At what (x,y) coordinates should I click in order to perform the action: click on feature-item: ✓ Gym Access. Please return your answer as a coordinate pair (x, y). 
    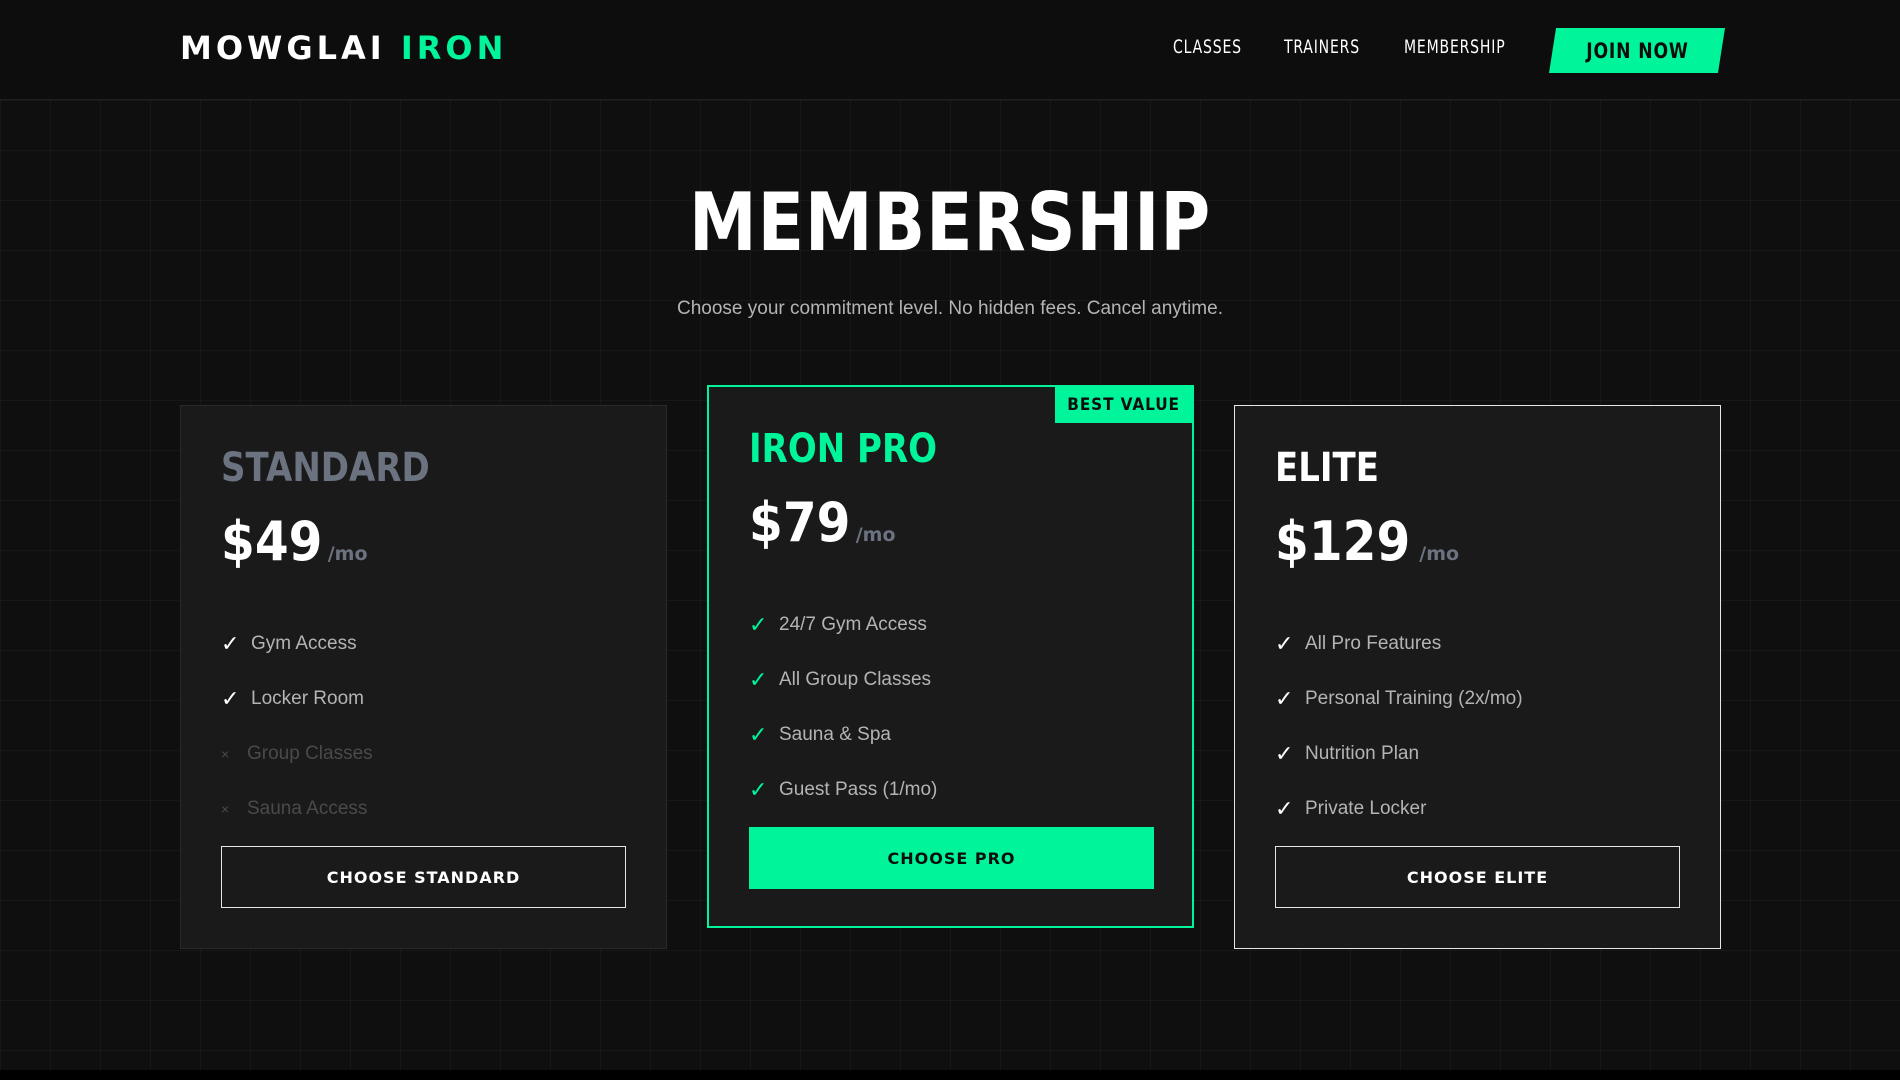
    Looking at the image, I should click on (297, 643).